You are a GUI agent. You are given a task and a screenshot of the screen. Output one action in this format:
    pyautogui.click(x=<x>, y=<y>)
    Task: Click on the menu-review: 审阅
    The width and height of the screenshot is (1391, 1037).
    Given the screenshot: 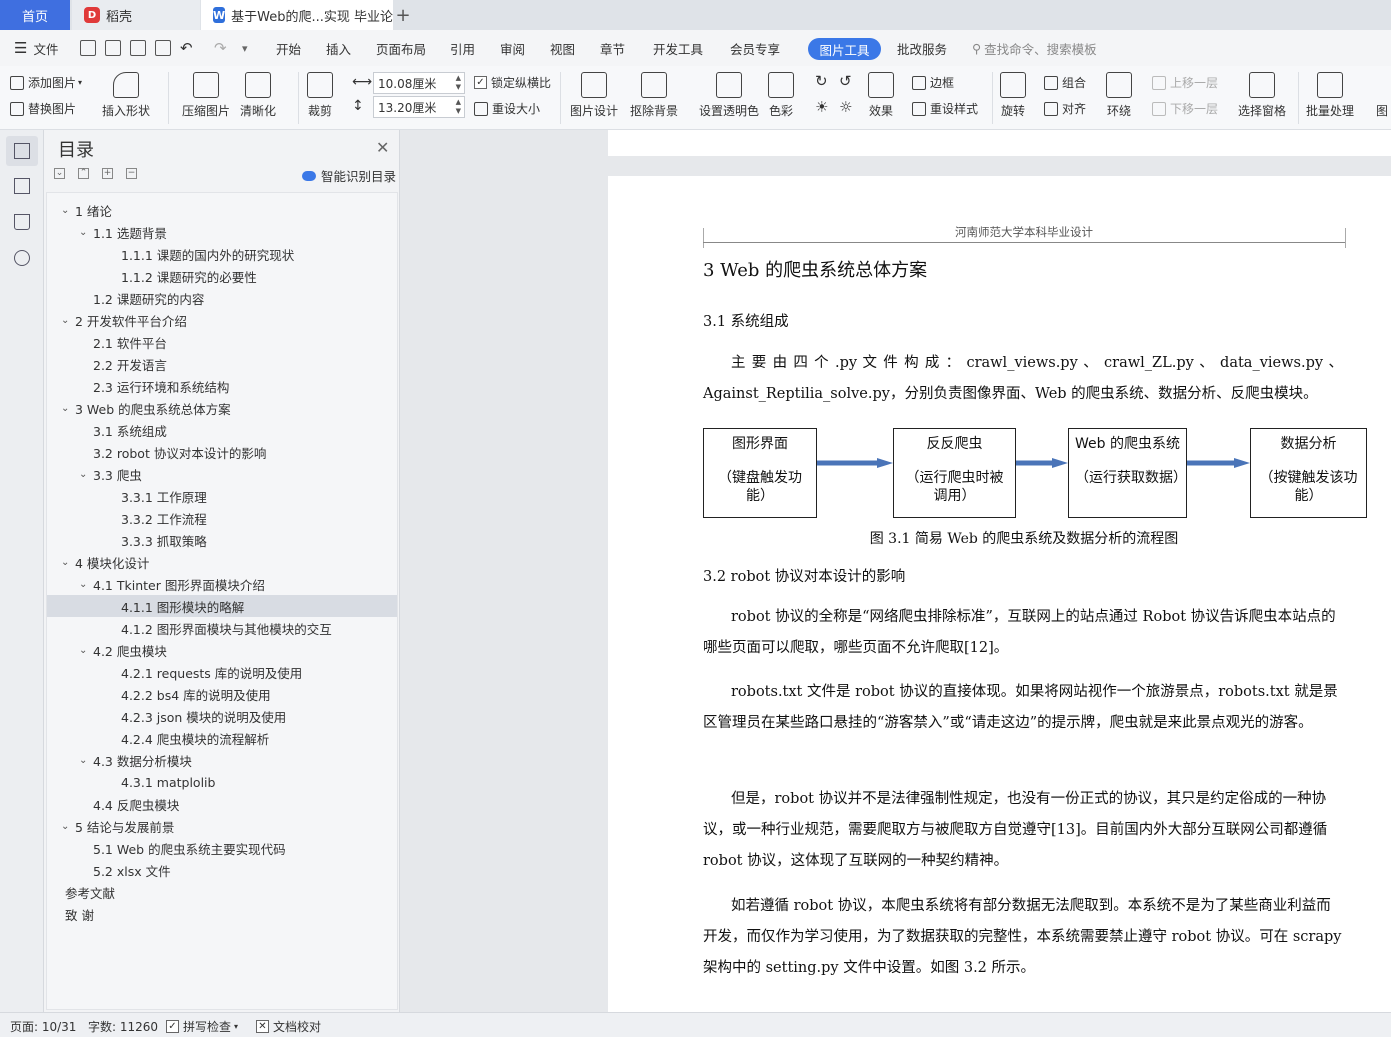 What is the action you would take?
    pyautogui.click(x=512, y=48)
    